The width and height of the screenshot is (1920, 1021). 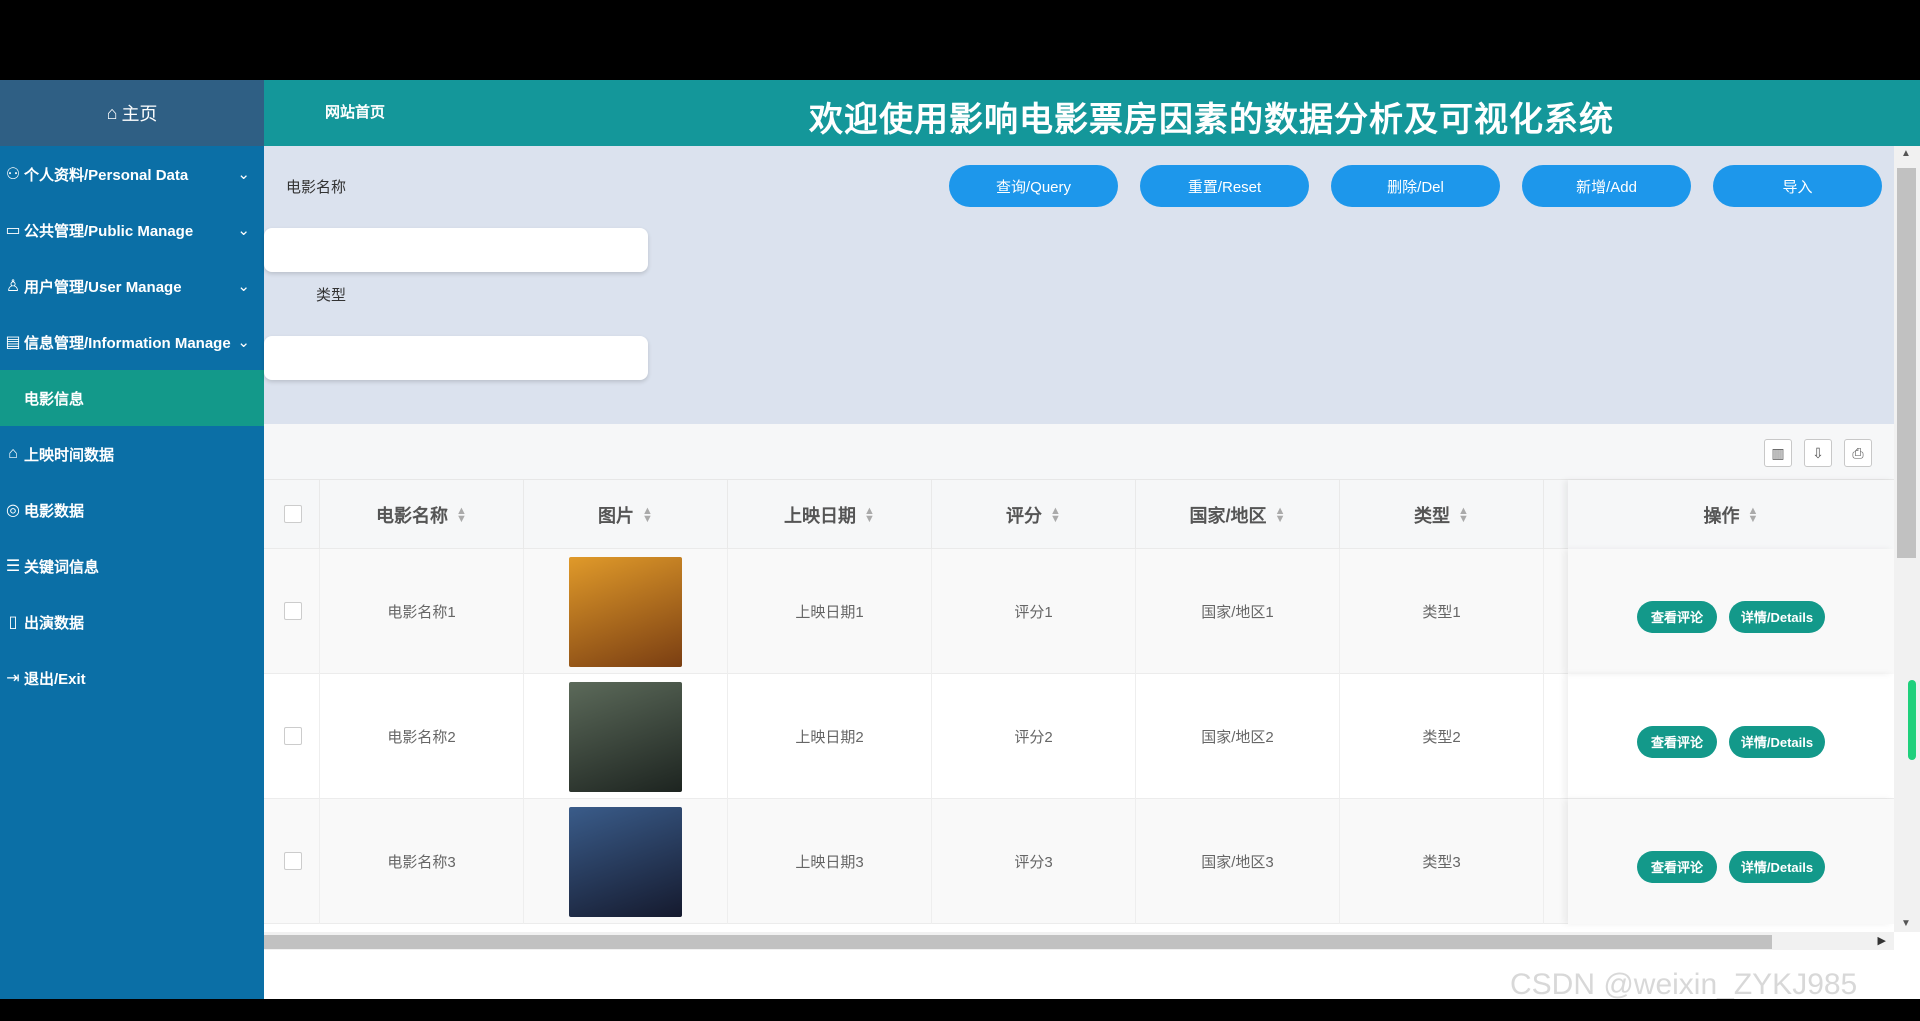 I want to click on col-type: 类型 ▲ ▼, so click(x=1442, y=514).